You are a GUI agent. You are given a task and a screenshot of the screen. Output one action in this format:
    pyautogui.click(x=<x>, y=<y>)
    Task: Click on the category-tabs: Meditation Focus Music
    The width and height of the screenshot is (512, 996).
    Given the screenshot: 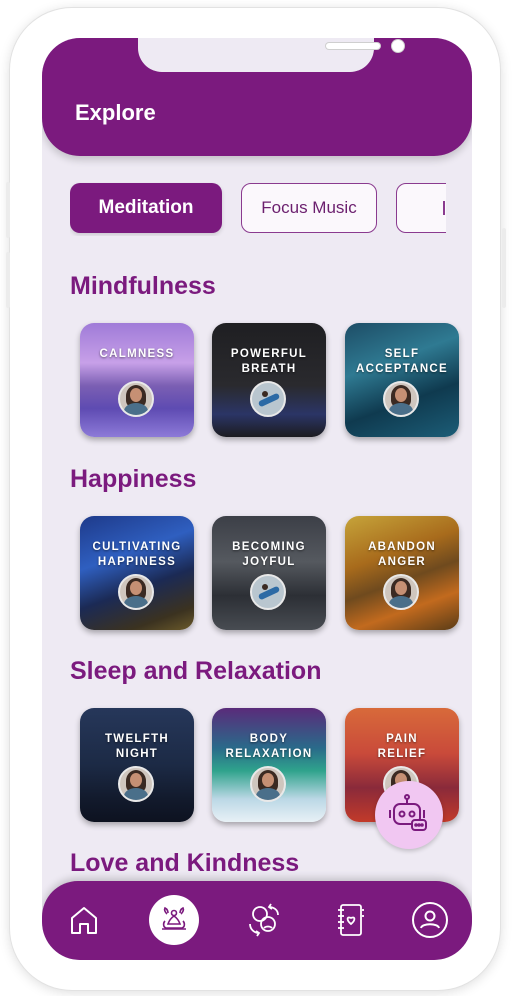 What is the action you would take?
    pyautogui.click(x=258, y=209)
    